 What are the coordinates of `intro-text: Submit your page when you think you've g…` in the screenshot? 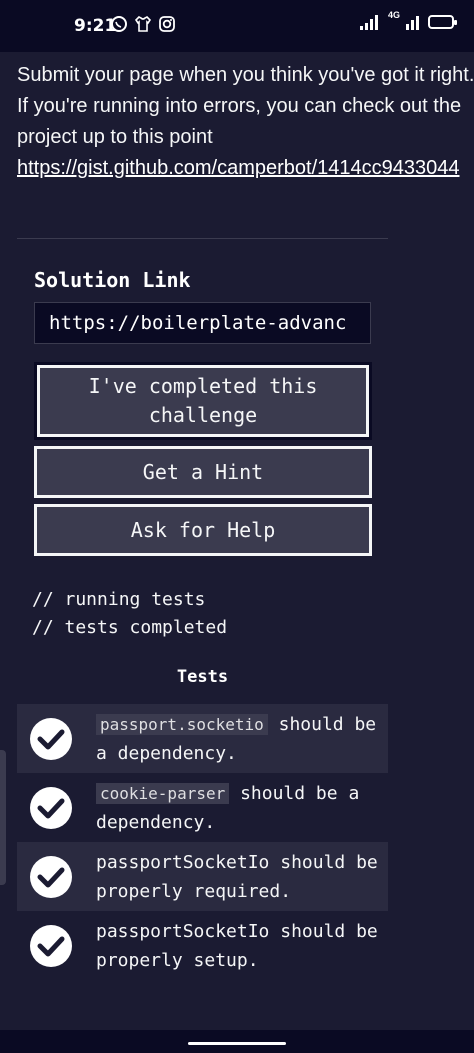 It's located at (245, 106).